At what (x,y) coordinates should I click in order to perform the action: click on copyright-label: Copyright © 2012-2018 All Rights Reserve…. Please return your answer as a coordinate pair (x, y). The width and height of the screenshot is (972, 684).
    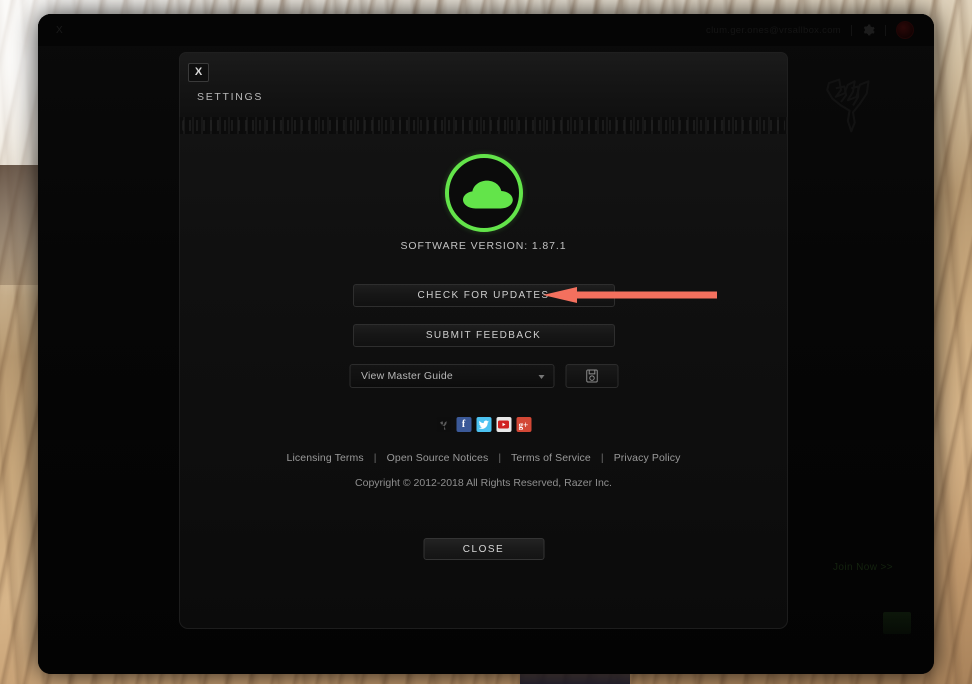
    Looking at the image, I should click on (483, 483).